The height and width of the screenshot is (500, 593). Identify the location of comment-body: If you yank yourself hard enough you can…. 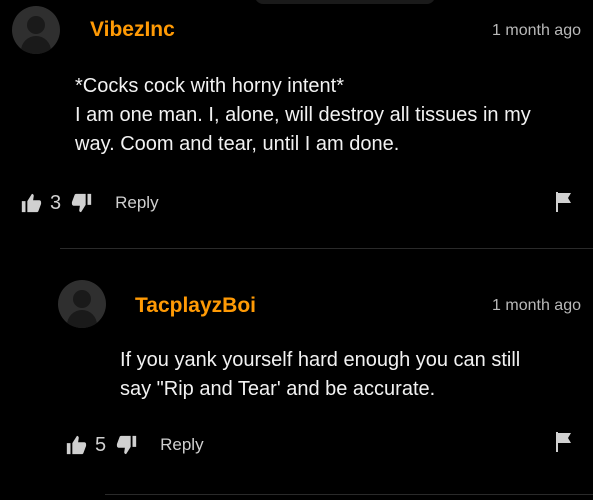
(320, 375).